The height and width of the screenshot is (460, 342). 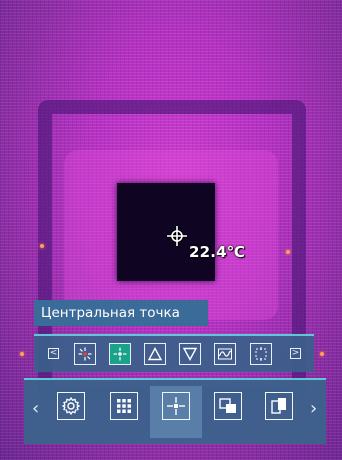 What do you see at coordinates (313, 409) in the screenshot?
I see `main-toolbar-next-chevron: ›` at bounding box center [313, 409].